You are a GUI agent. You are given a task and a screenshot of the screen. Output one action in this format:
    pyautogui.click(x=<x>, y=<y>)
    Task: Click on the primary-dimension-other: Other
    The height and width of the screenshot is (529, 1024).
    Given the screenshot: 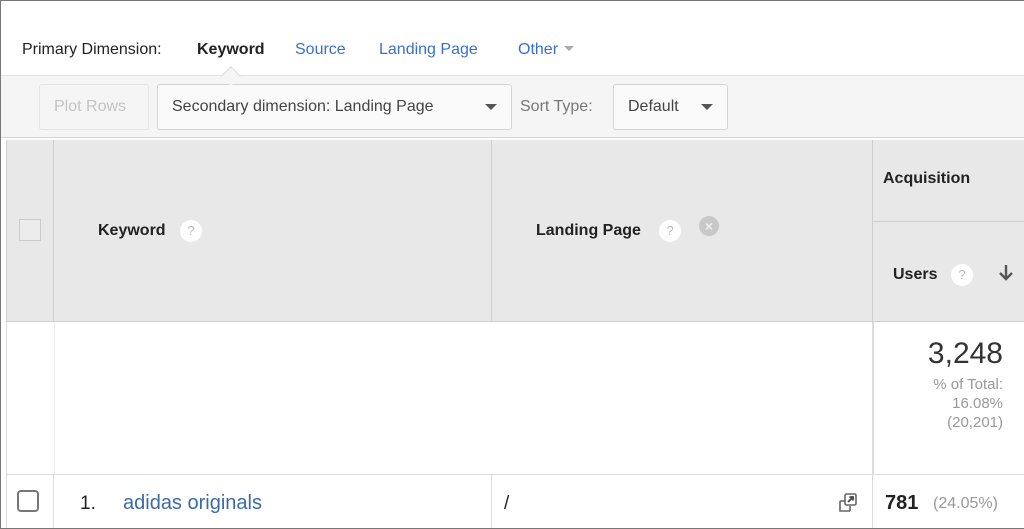 What is the action you would take?
    pyautogui.click(x=546, y=50)
    